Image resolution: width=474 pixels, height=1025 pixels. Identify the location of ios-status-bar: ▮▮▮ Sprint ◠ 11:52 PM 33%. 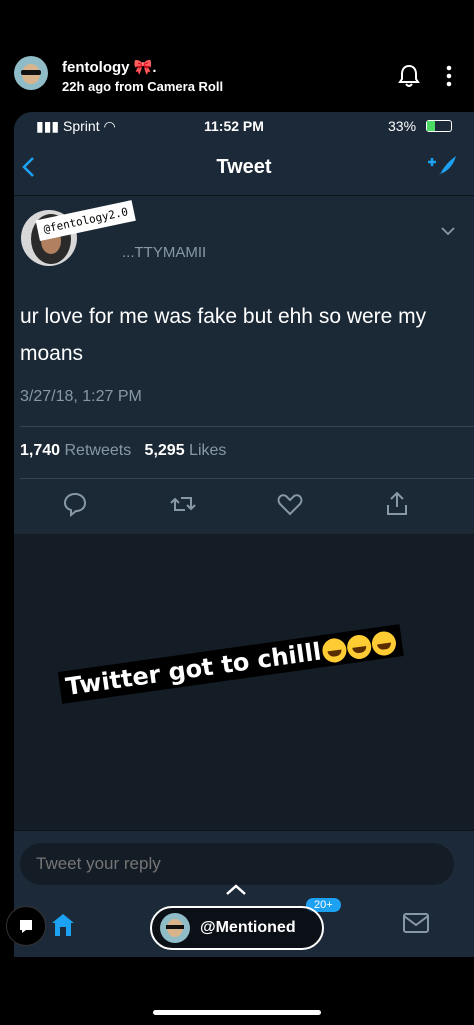
(244, 126).